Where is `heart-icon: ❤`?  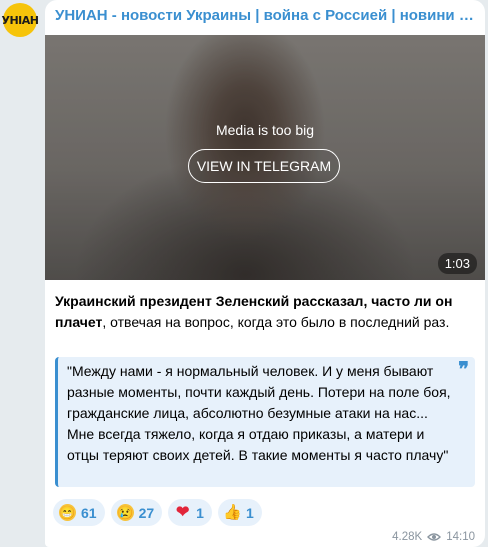 heart-icon: ❤ is located at coordinates (182, 512).